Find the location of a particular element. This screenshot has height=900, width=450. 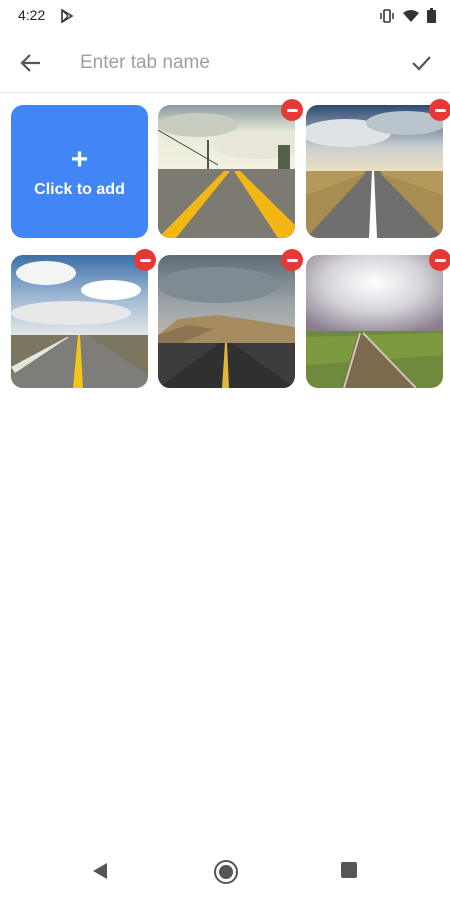

vibrate-icon is located at coordinates (387, 15).